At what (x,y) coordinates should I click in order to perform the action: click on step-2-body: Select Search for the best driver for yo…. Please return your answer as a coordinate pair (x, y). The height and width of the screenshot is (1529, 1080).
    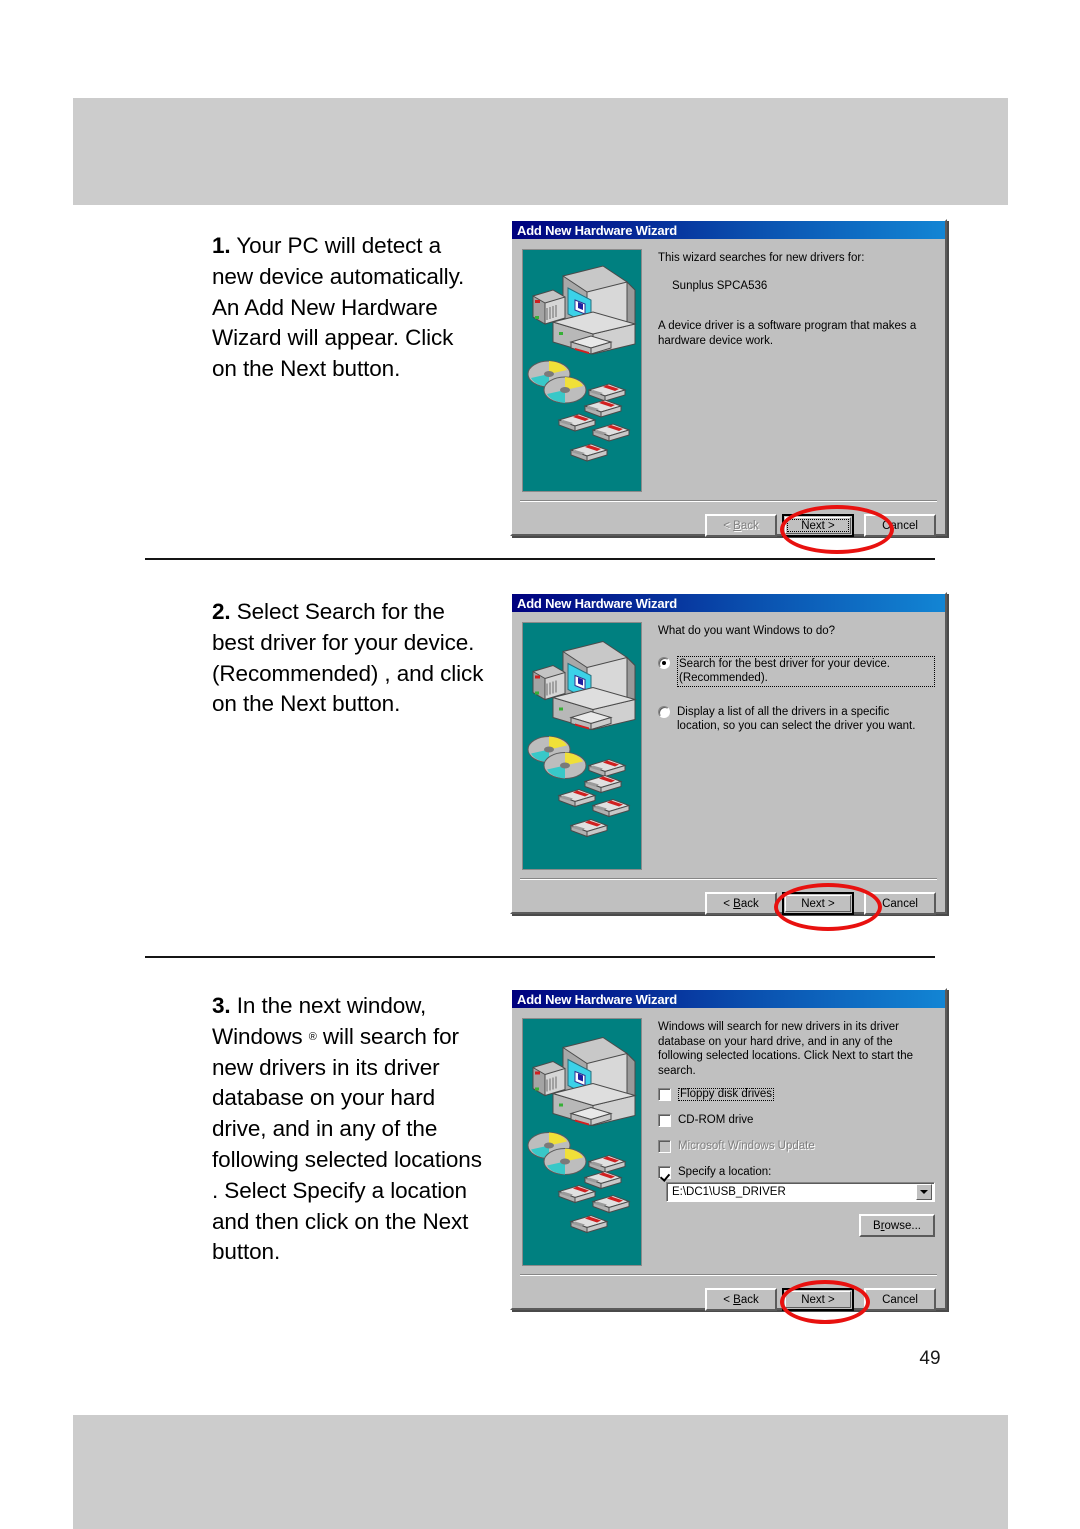
    Looking at the image, I should click on (348, 658).